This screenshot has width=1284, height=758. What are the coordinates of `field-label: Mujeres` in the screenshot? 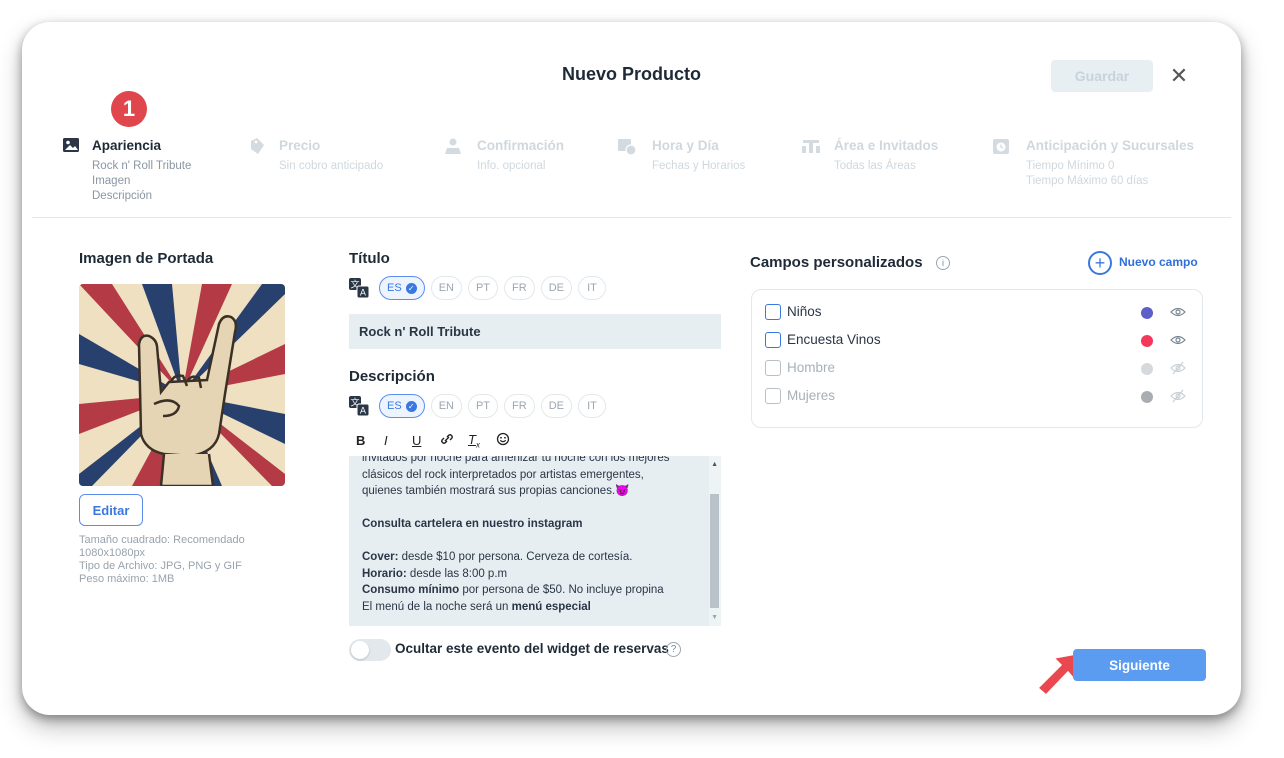 It's located at (811, 395).